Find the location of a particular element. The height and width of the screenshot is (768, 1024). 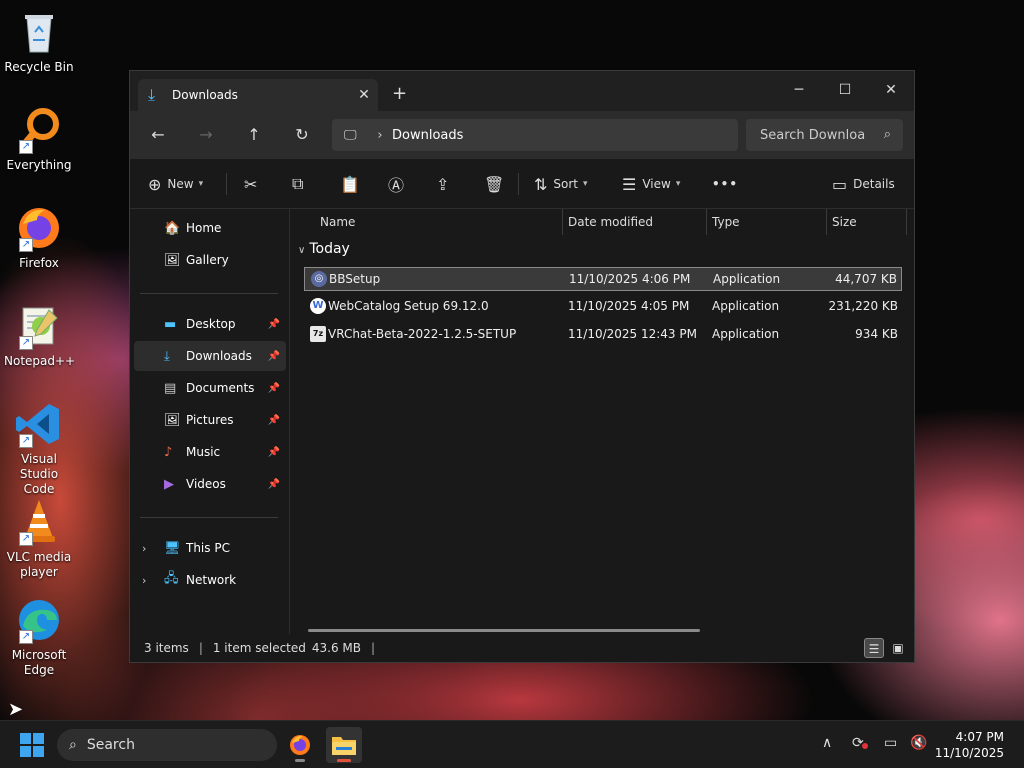

horizontal-scrollbar is located at coordinates (504, 630).